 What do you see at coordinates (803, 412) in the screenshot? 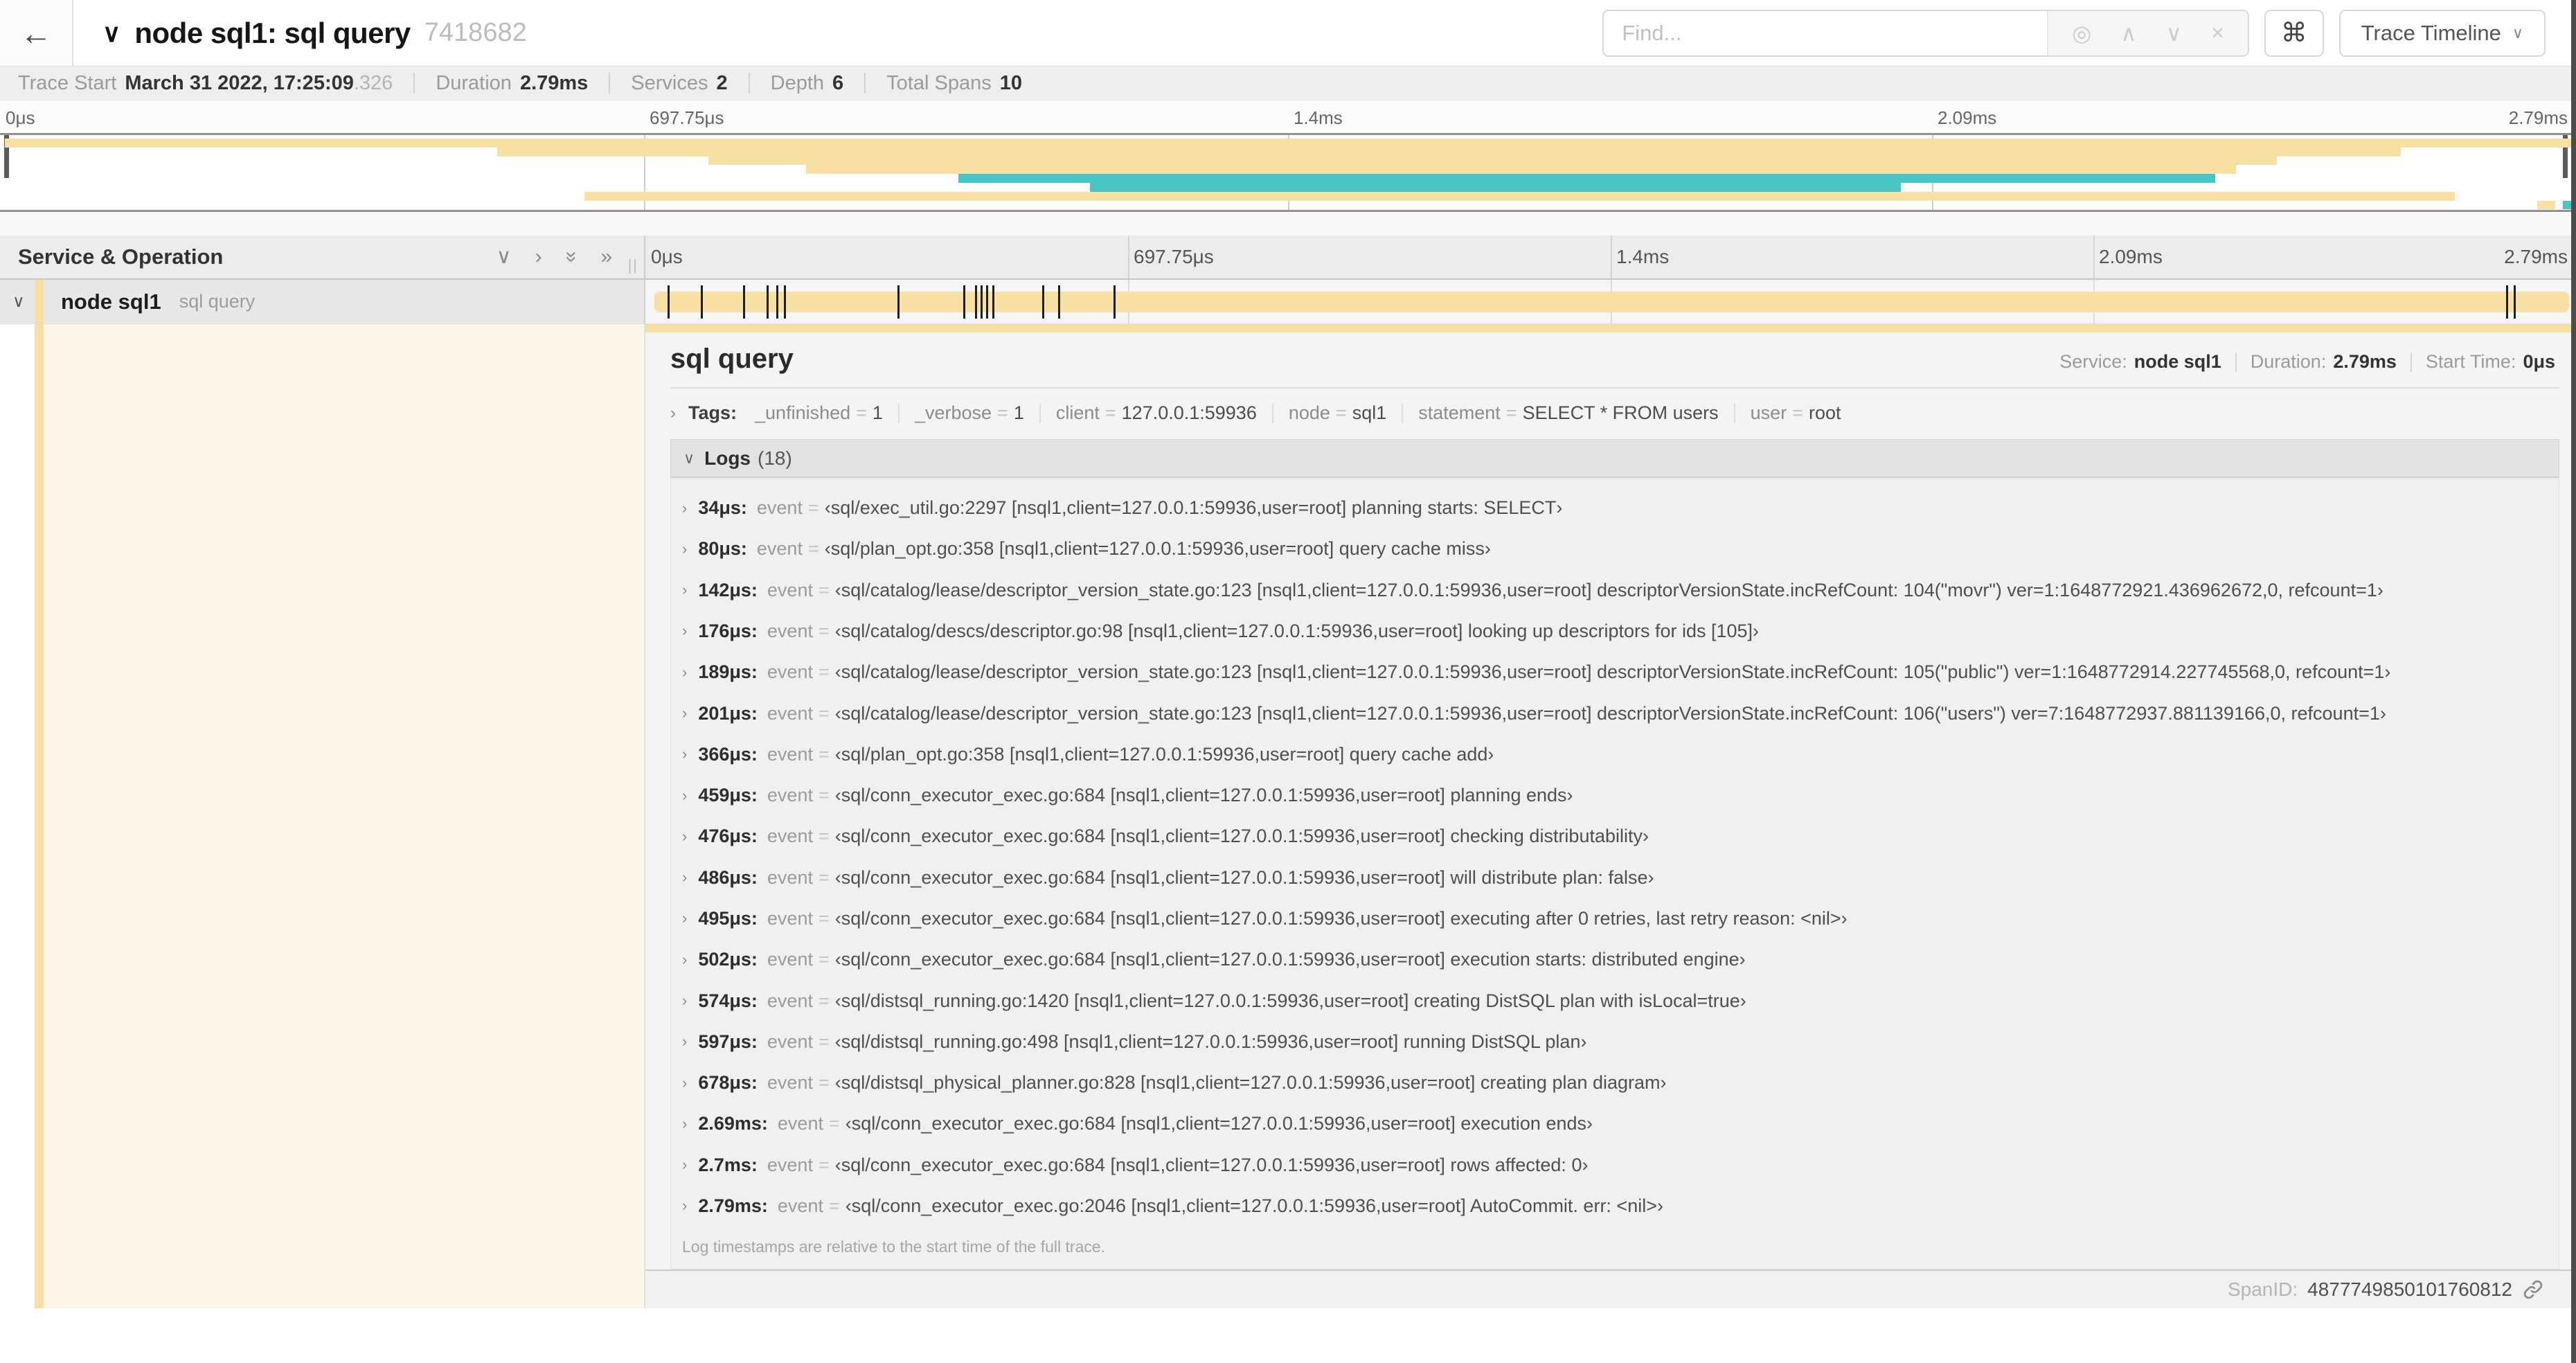
I see `tag-key: _unfinished` at bounding box center [803, 412].